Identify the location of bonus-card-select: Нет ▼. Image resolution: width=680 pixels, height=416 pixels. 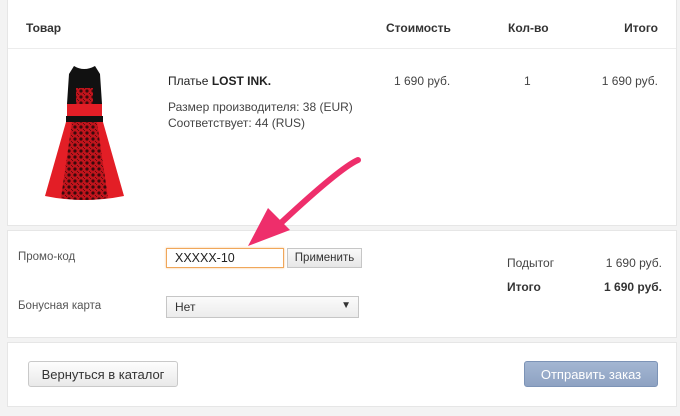
(262, 307).